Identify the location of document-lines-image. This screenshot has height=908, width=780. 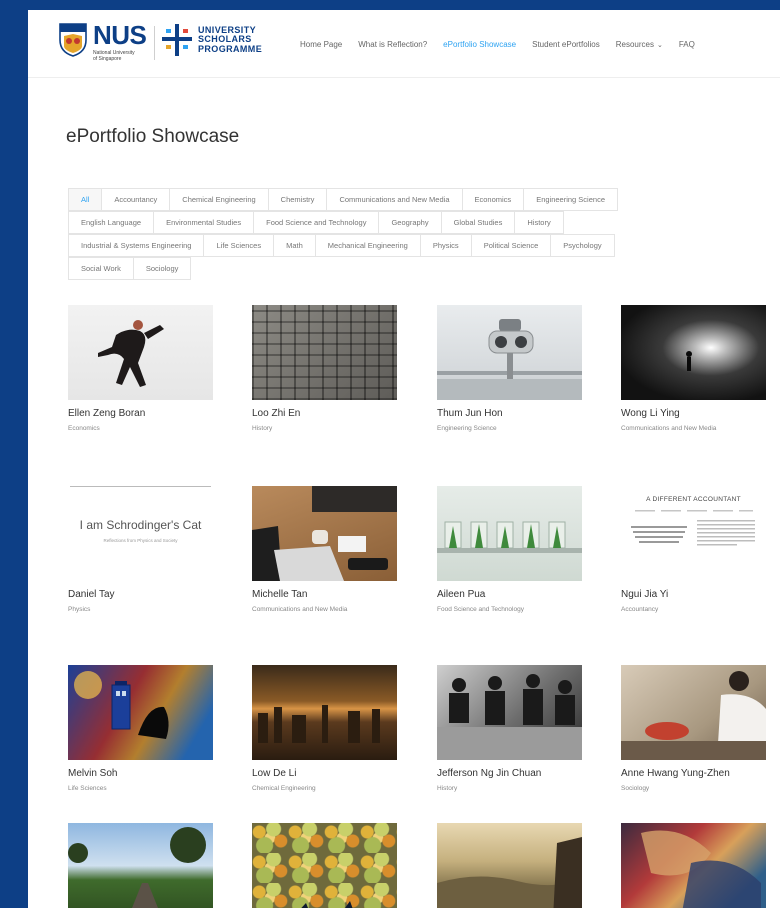
(693, 528).